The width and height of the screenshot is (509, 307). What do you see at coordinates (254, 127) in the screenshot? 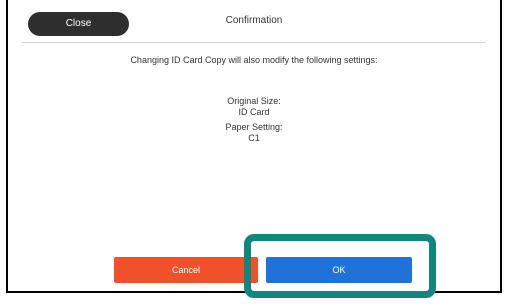
I see `setting-label-paper-setting: Paper Setting:` at bounding box center [254, 127].